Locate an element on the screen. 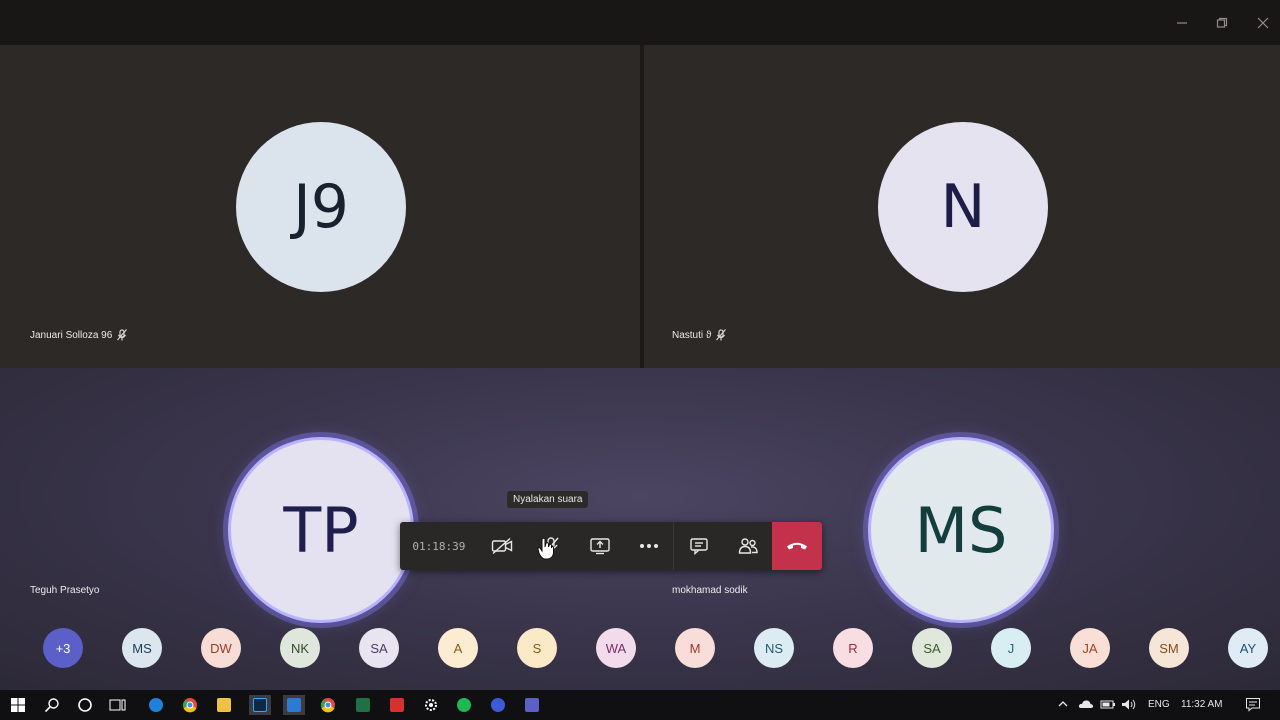 This screenshot has height=720, width=1280. tray-expand-icon is located at coordinates (1063, 704).